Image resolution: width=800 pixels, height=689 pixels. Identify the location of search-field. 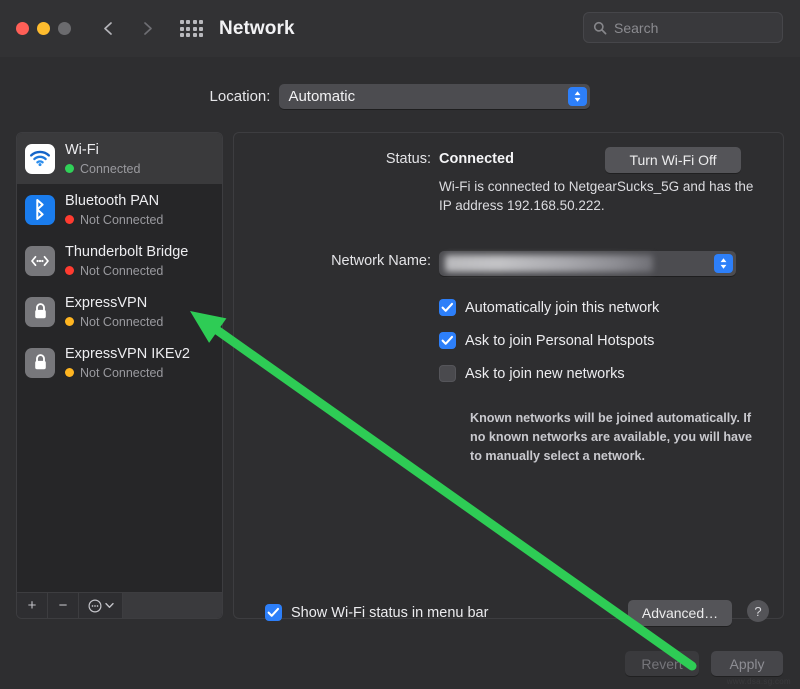
(689, 27).